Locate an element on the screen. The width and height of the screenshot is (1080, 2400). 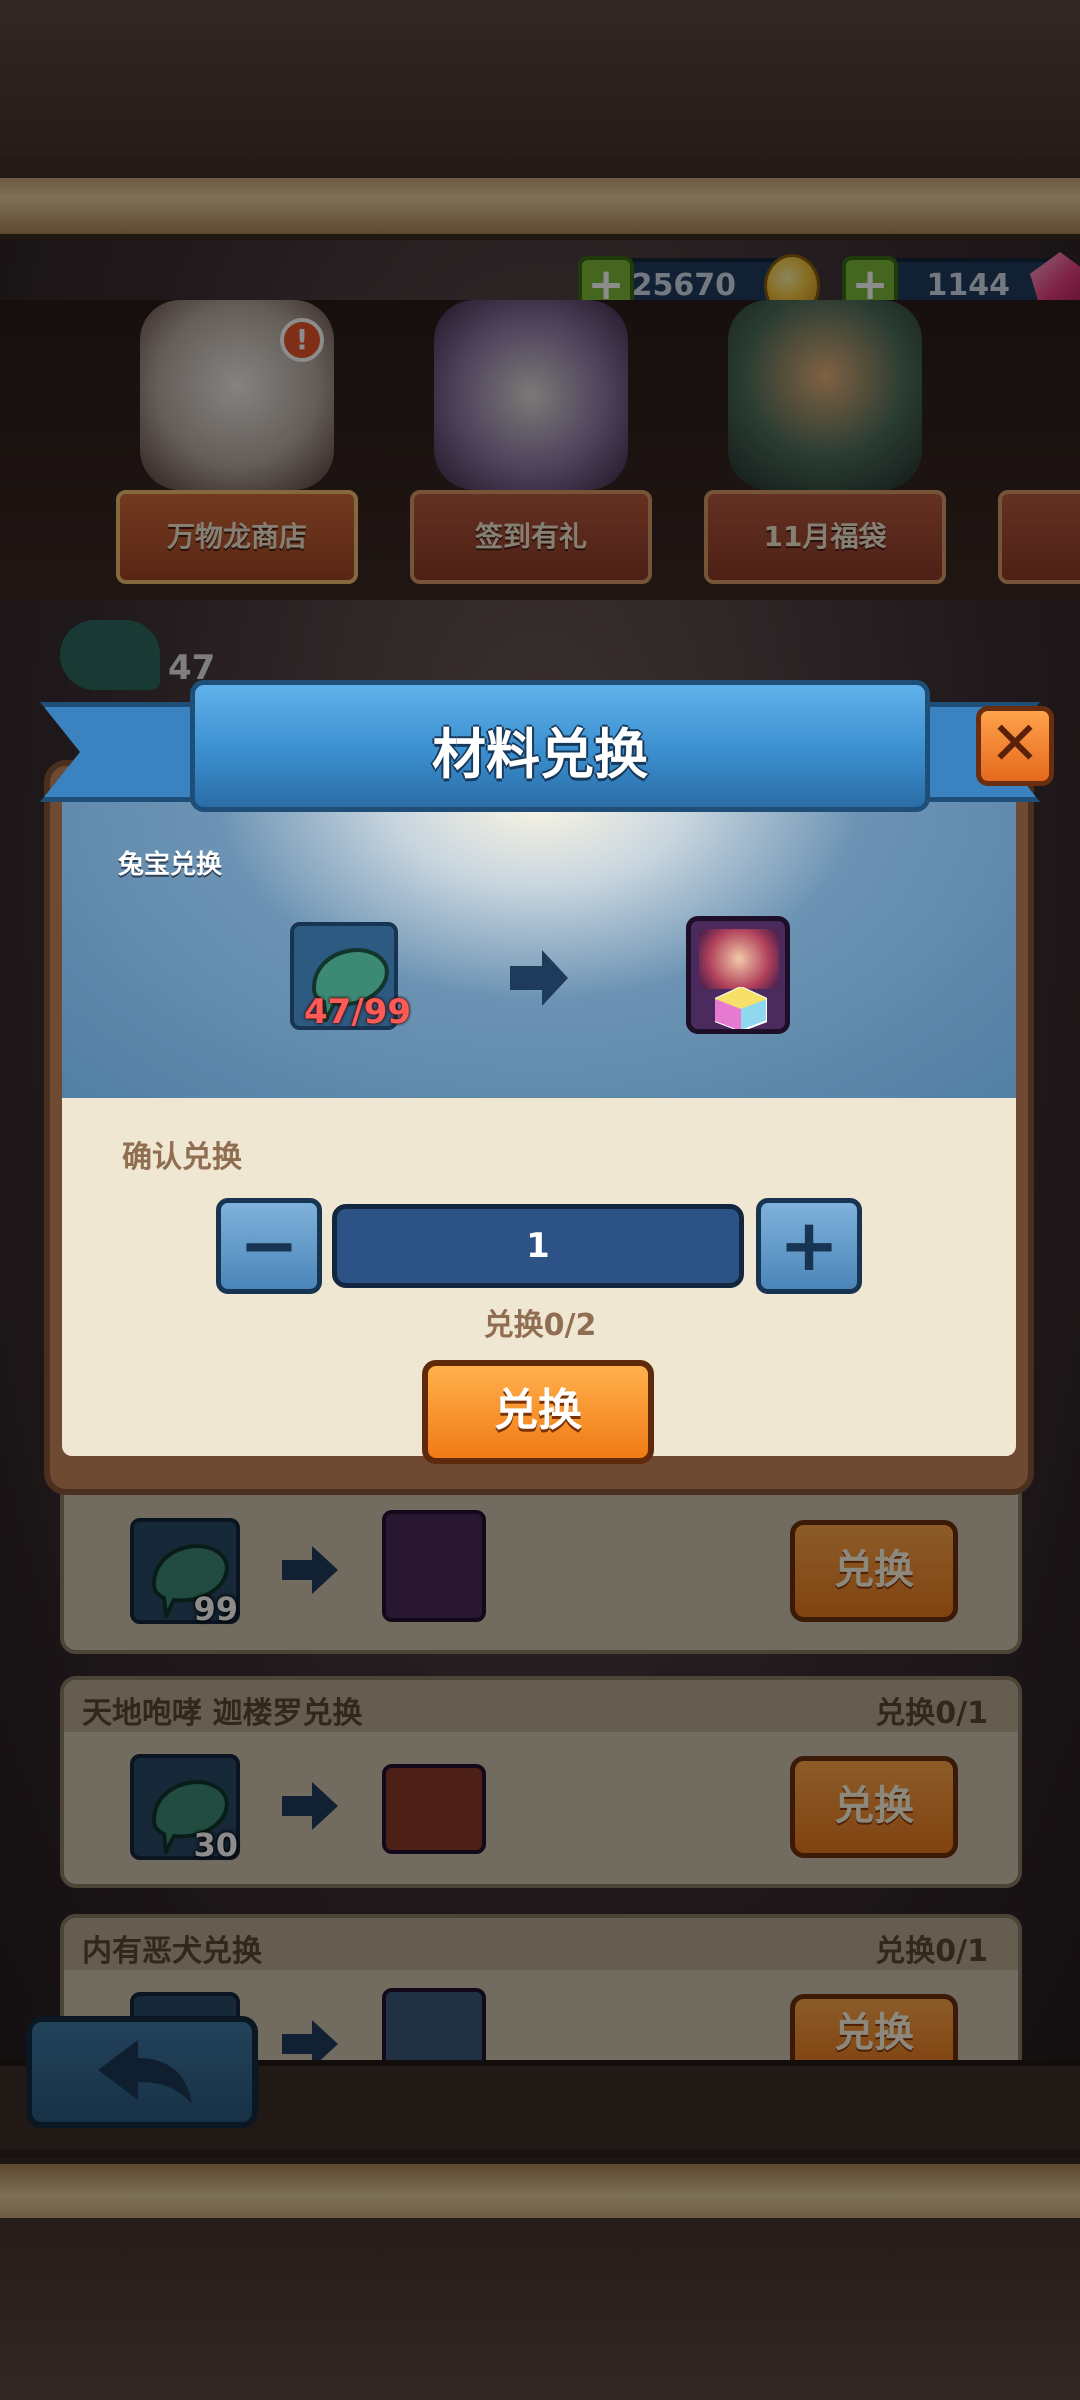
reward-card-slot is located at coordinates (738, 975).